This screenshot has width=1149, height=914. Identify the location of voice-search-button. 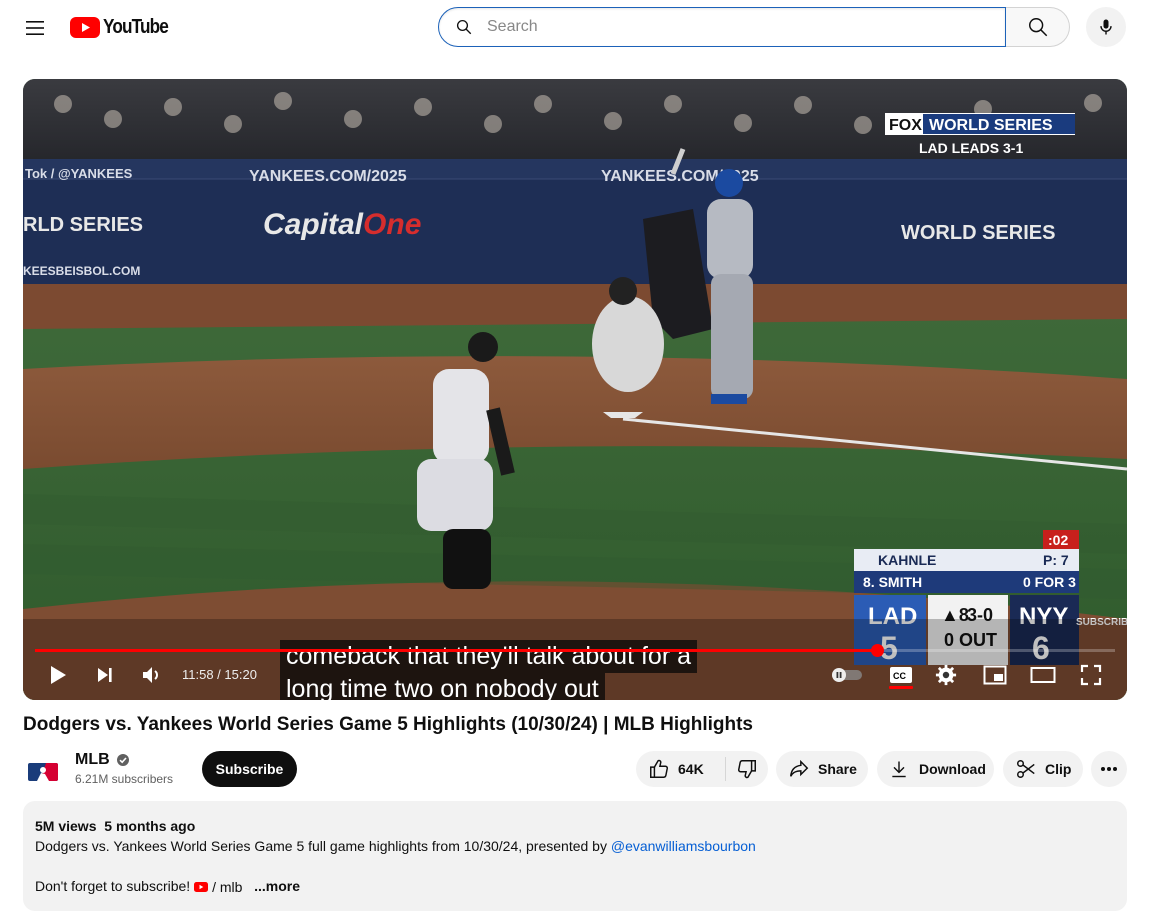
(1106, 27).